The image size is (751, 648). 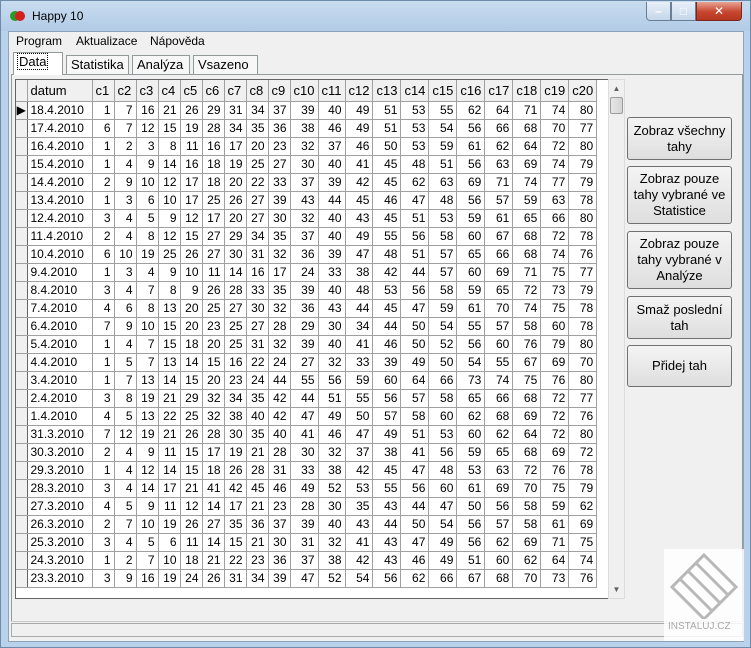 I want to click on number-cell: 54, so click(x=471, y=362).